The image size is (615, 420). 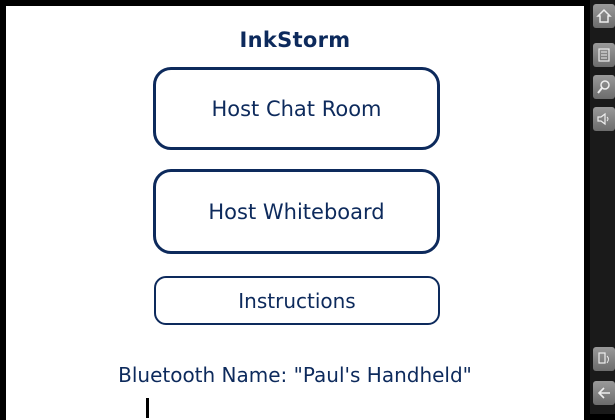 I want to click on sound-icon, so click(x=604, y=119).